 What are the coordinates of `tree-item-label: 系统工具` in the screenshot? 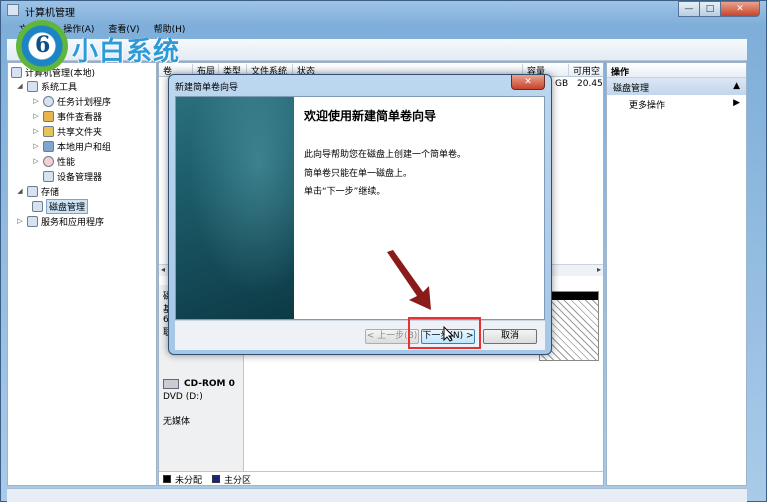 It's located at (59, 87).